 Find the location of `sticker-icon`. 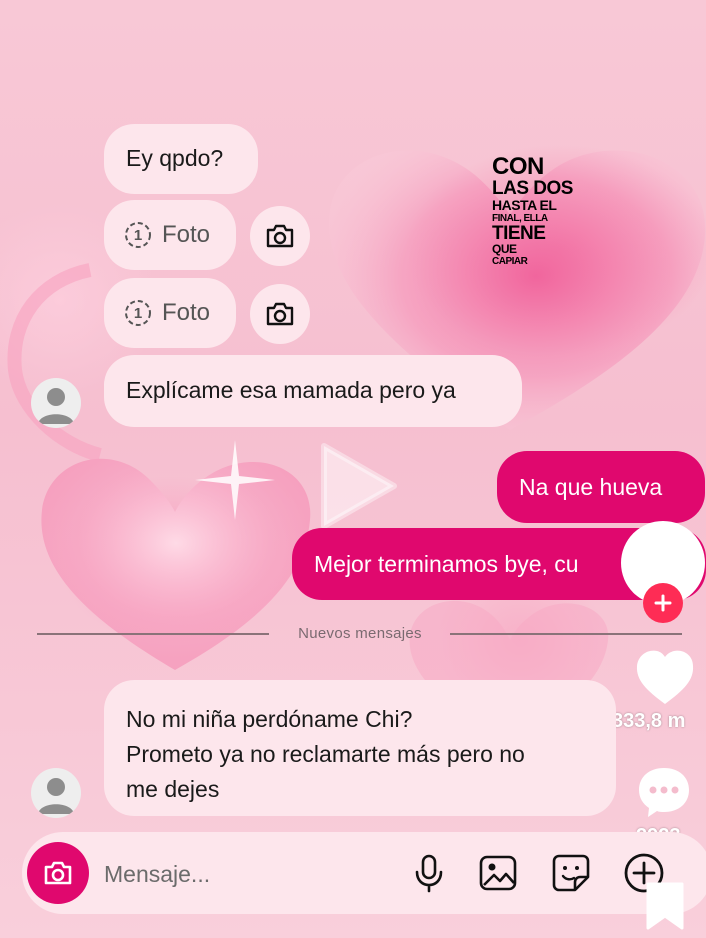

sticker-icon is located at coordinates (571, 873).